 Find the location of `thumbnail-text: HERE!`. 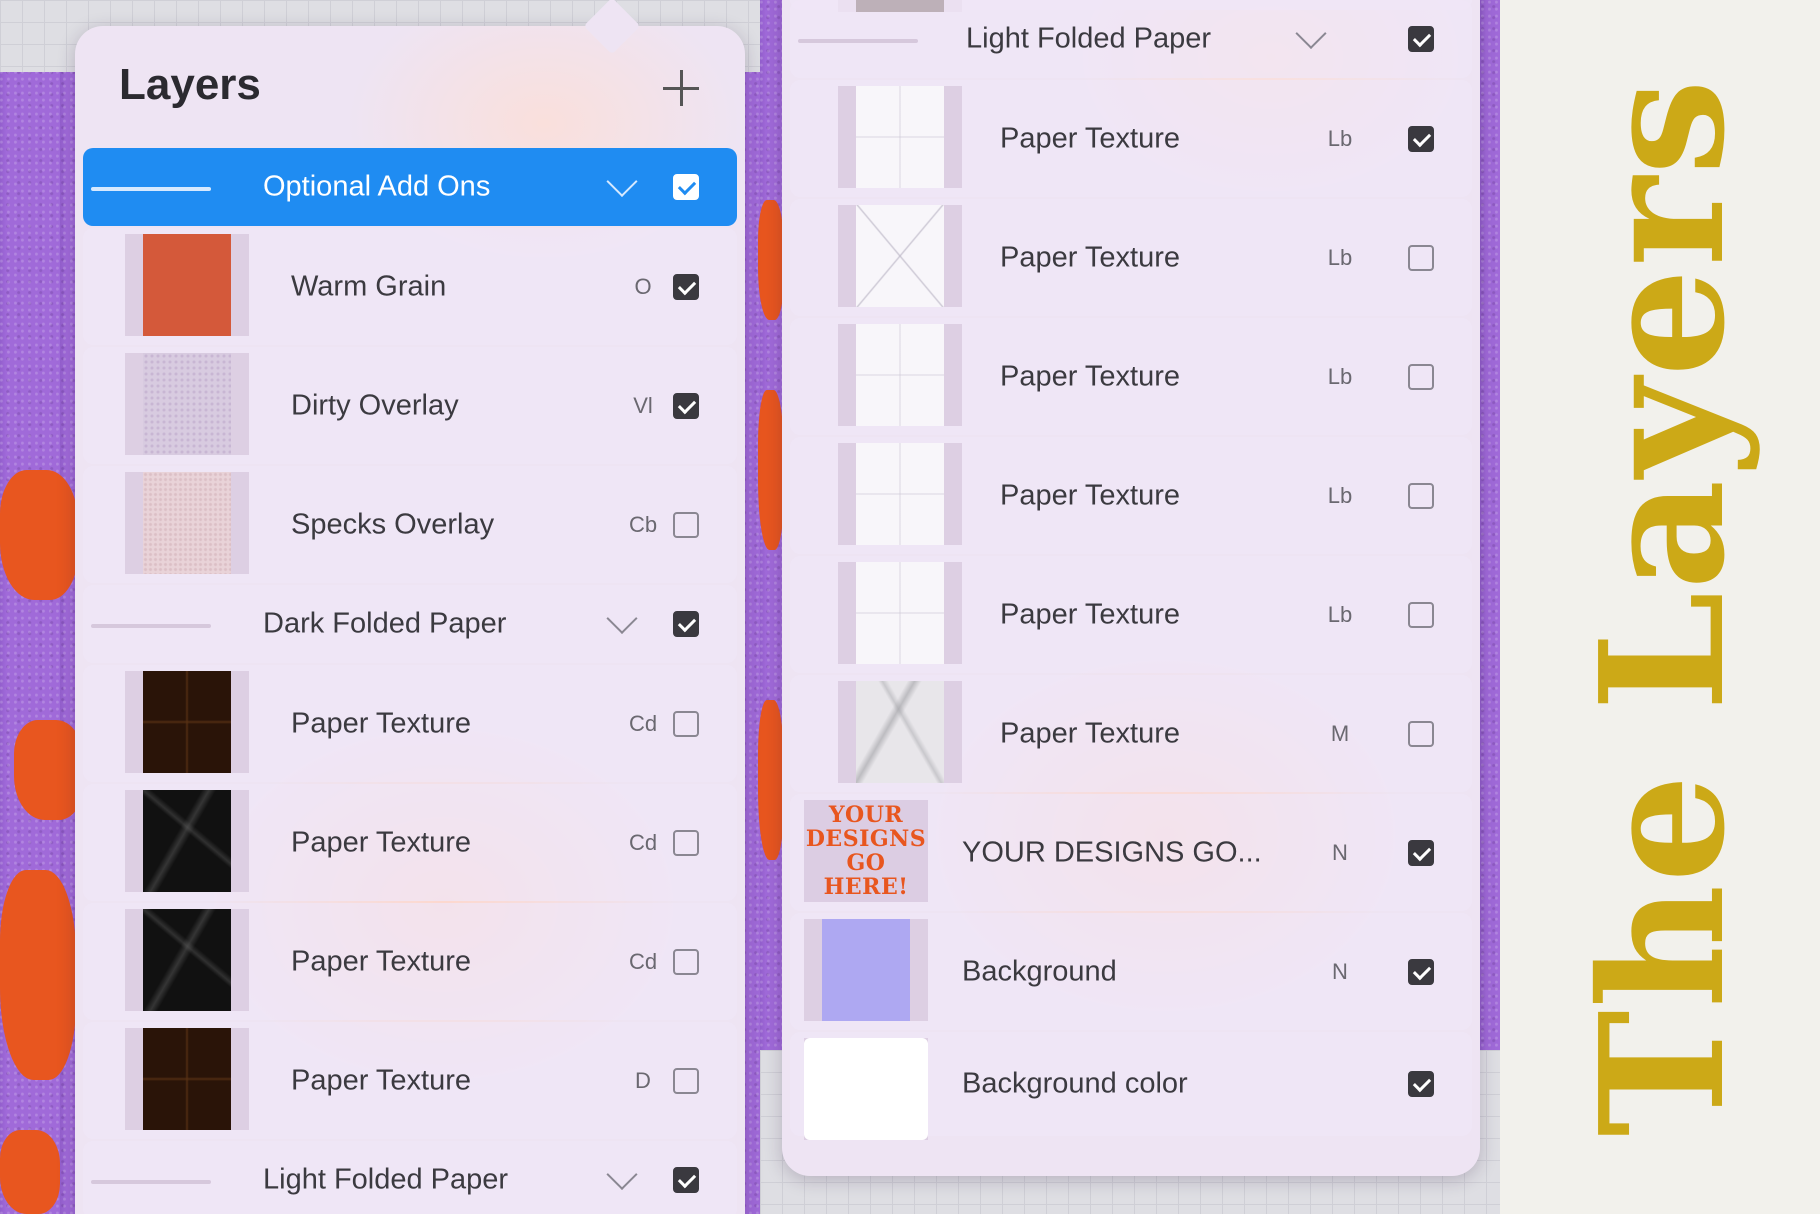

thumbnail-text: HERE! is located at coordinates (866, 887).